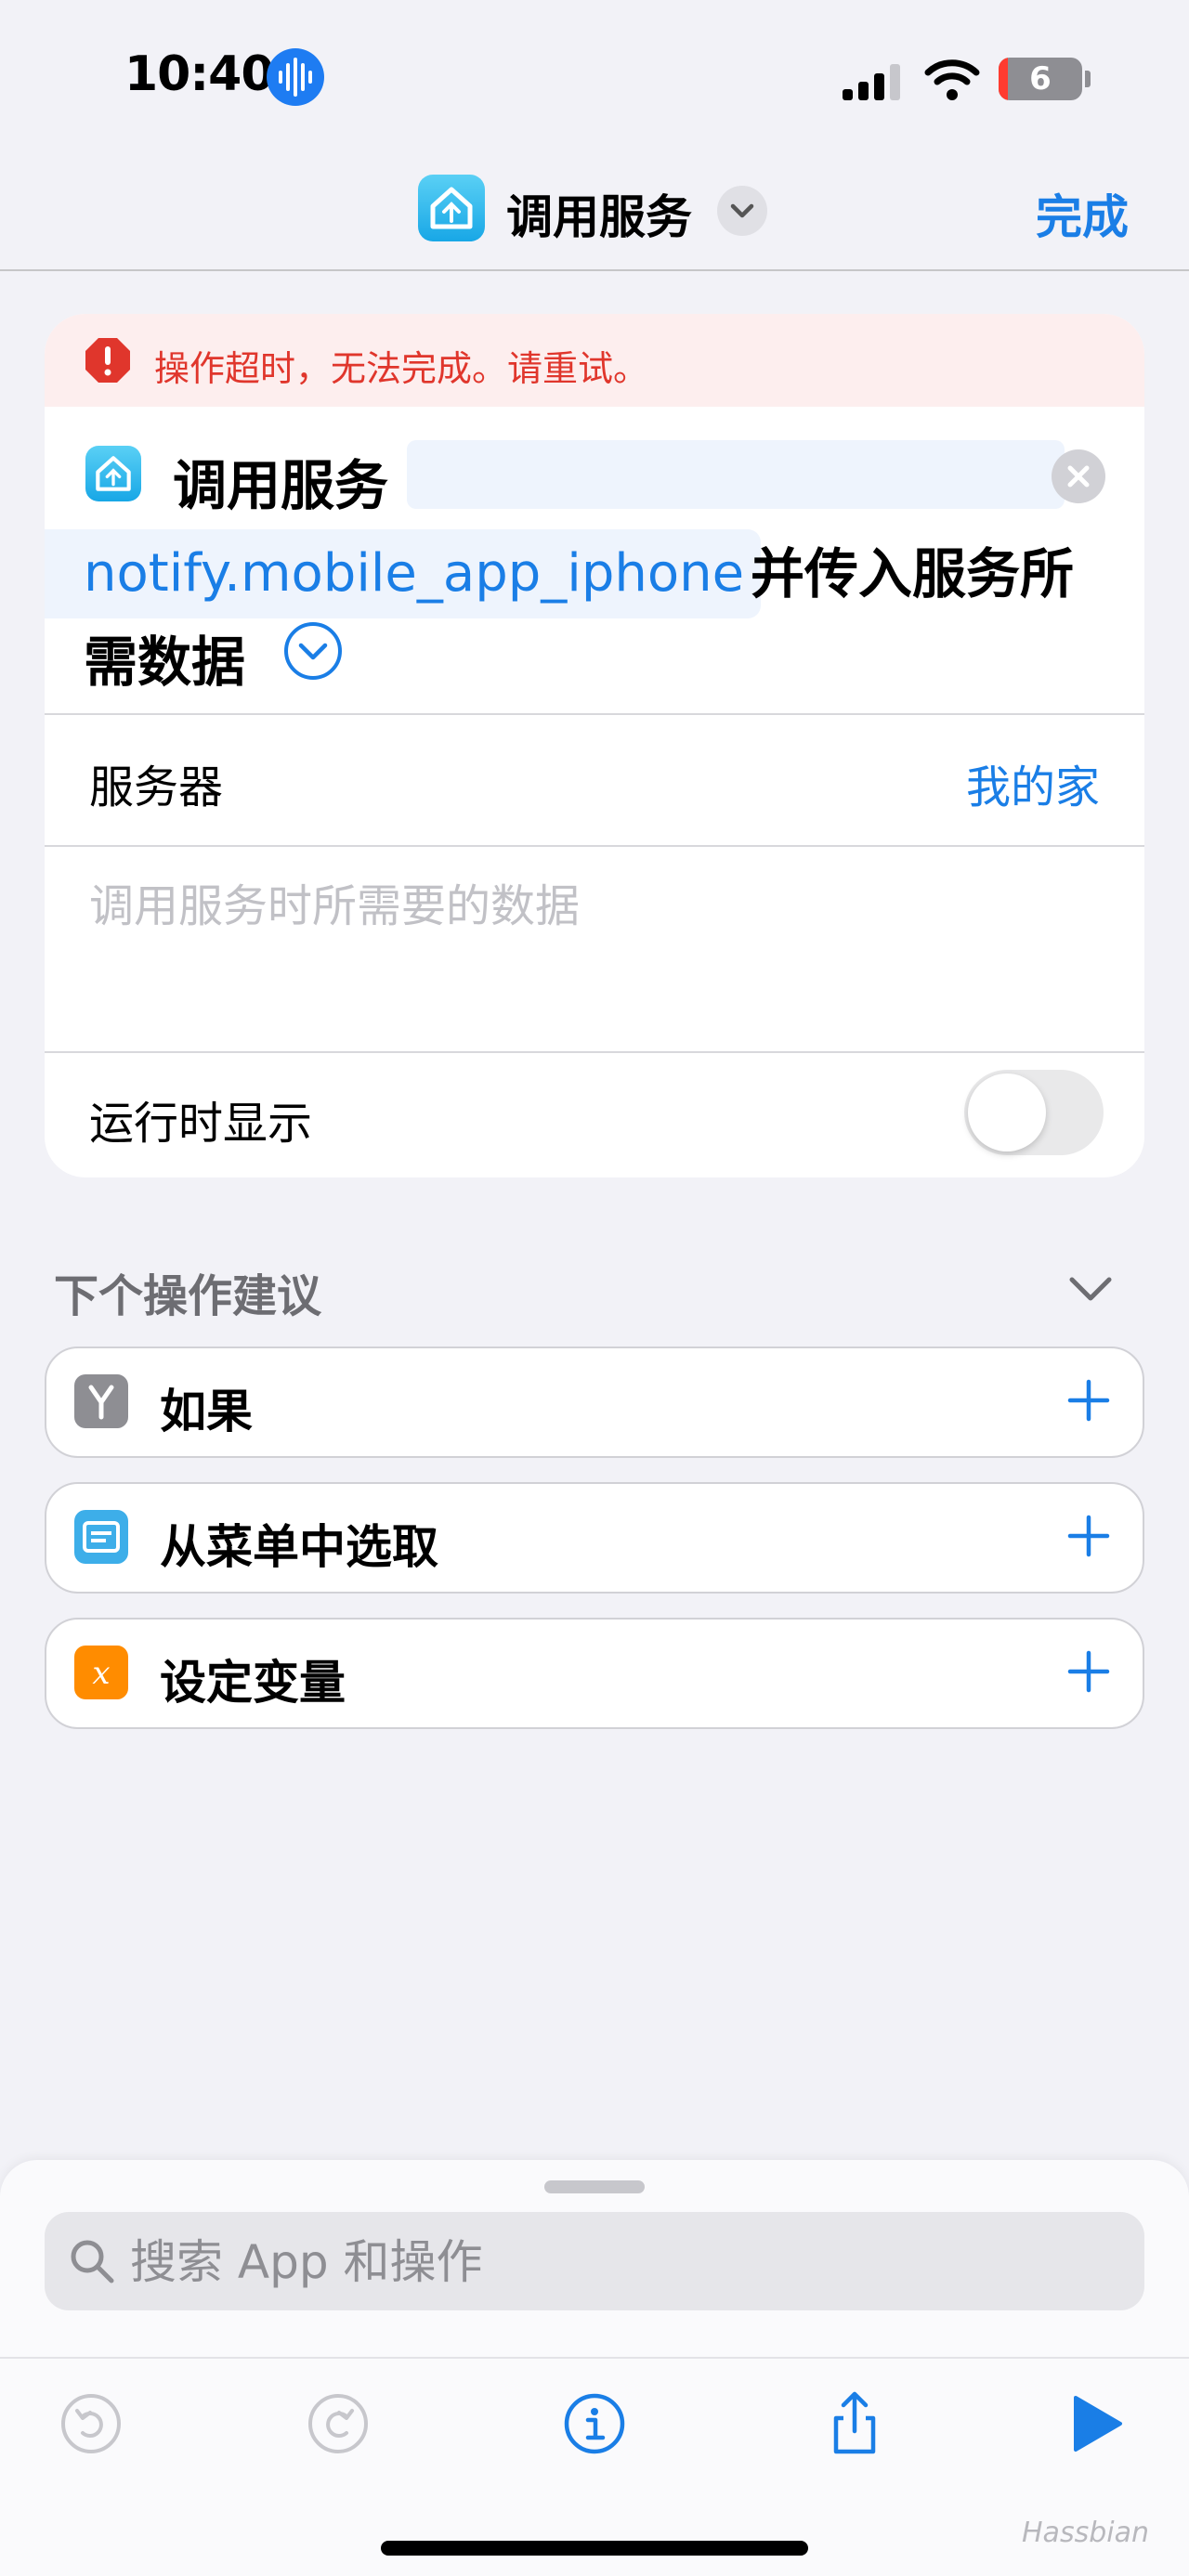  What do you see at coordinates (101, 1401) in the screenshot?
I see `branch-icon` at bounding box center [101, 1401].